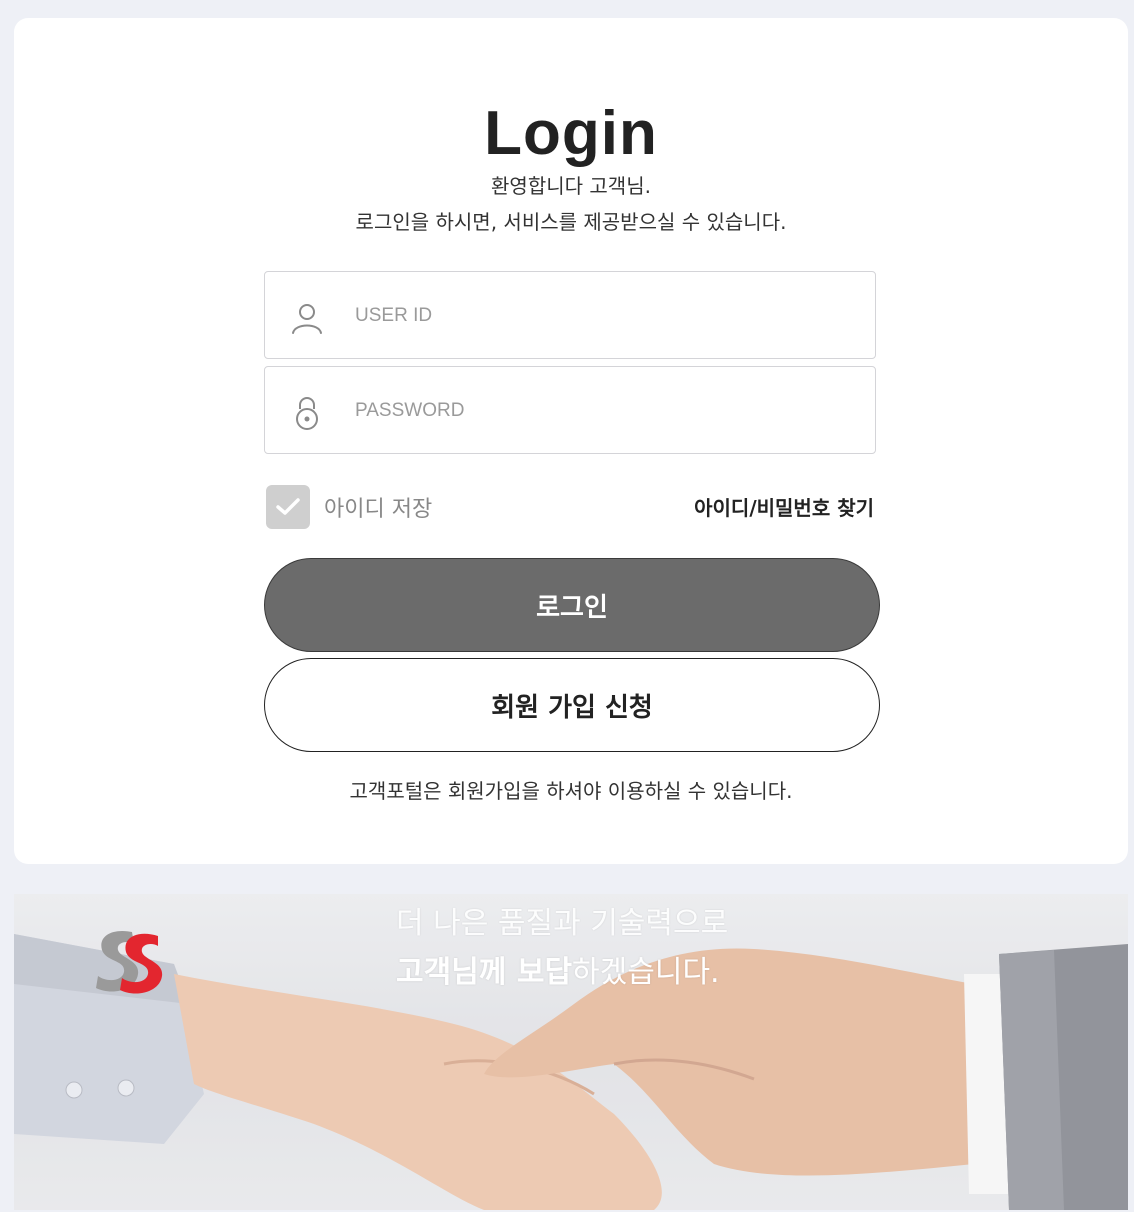 This screenshot has width=1134, height=1212. What do you see at coordinates (571, 204) in the screenshot?
I see `welcome-message: 환영합니다 고객님. 로그인을 하시면, 서비스를 제공받으실 수 있습니다.` at bounding box center [571, 204].